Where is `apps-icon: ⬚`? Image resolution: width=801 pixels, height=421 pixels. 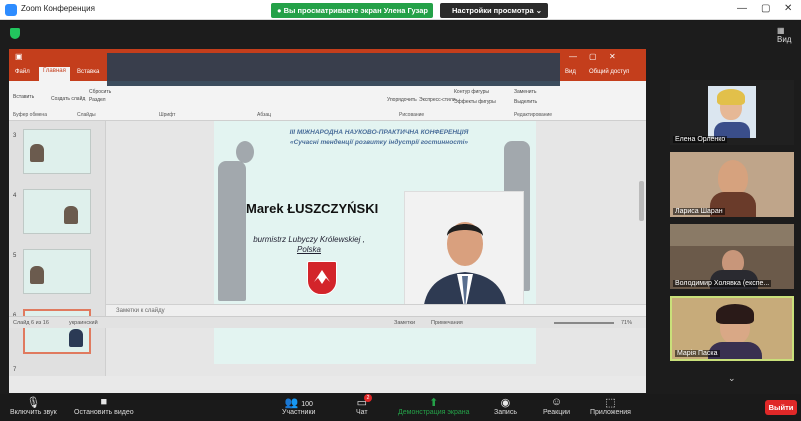 apps-icon: ⬚ is located at coordinates (610, 403).